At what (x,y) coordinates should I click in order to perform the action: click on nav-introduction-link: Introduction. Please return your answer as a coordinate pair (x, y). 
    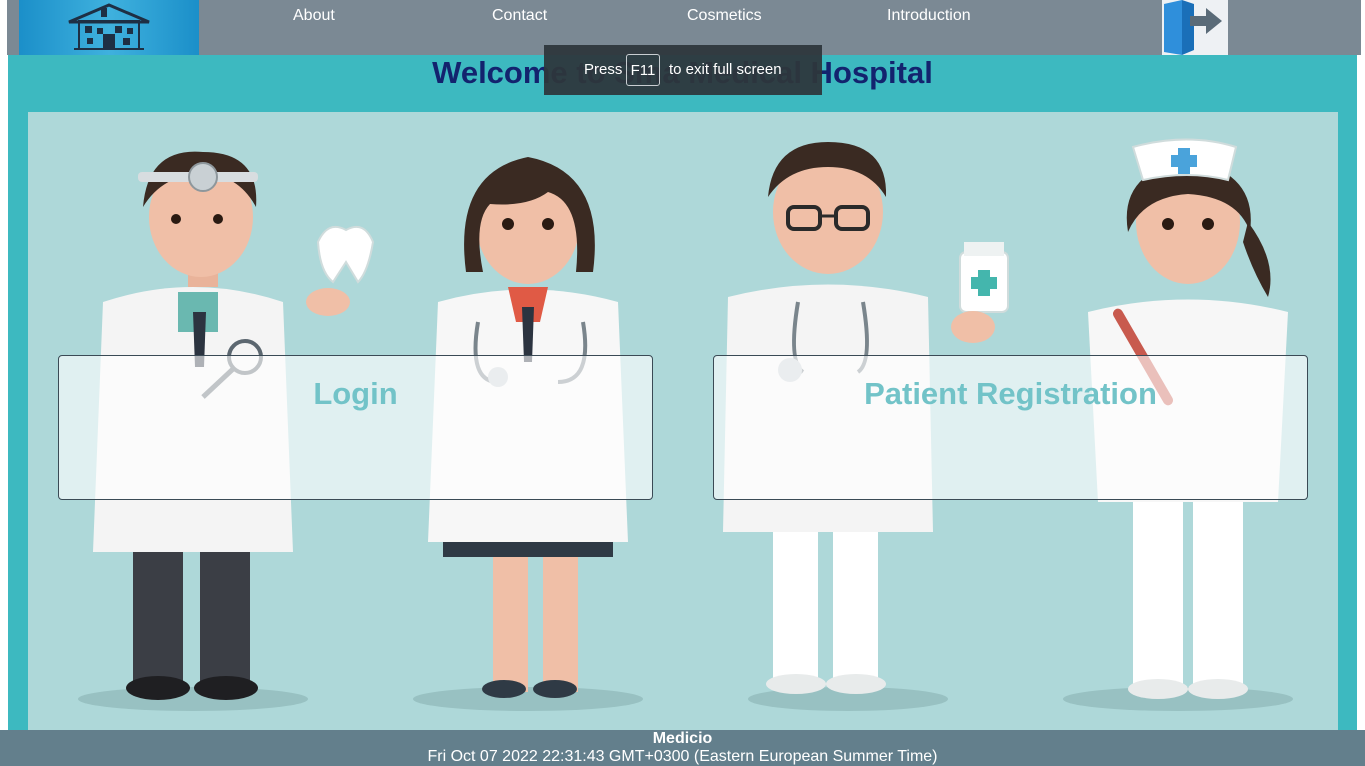
    Looking at the image, I should click on (929, 16).